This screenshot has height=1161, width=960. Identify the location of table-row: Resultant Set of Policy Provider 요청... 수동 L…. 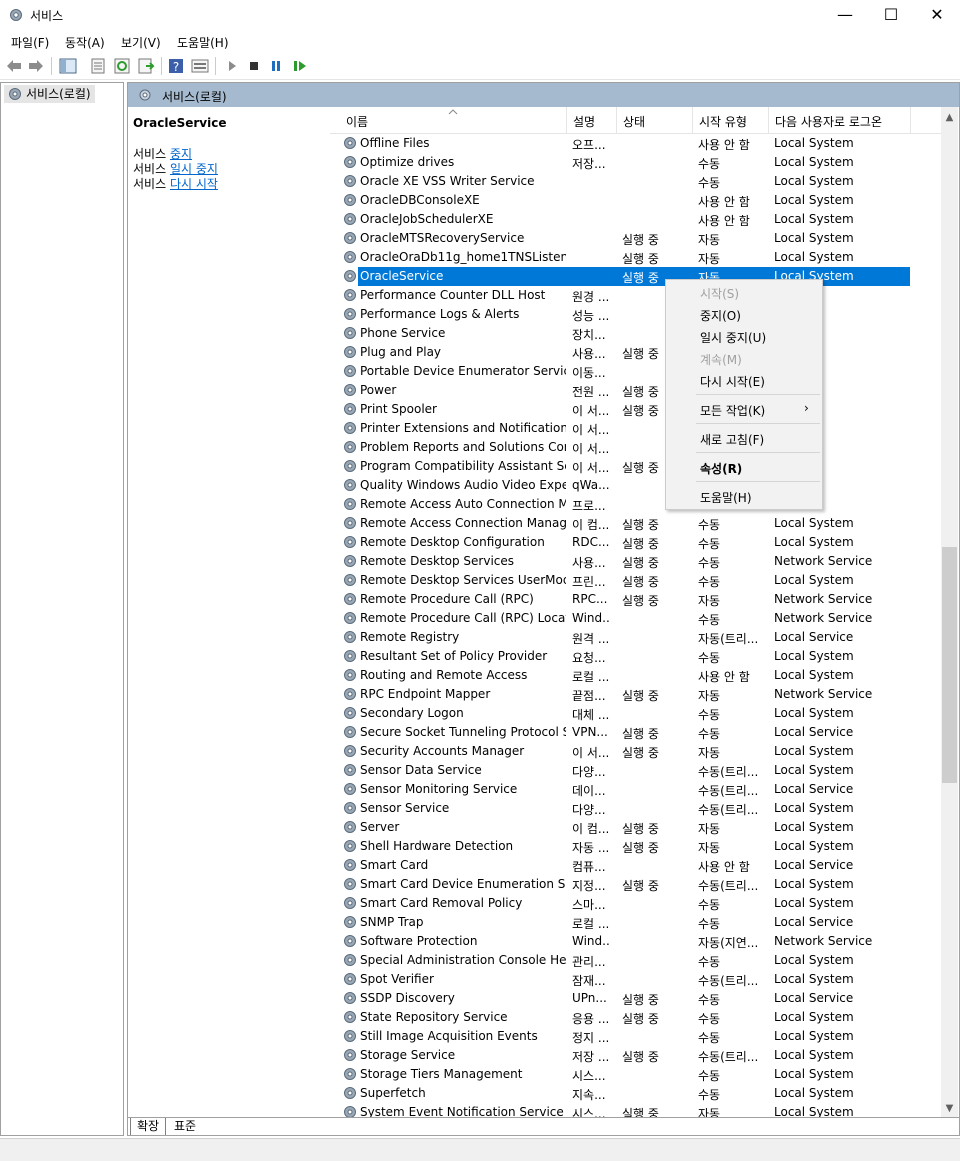
(635, 656).